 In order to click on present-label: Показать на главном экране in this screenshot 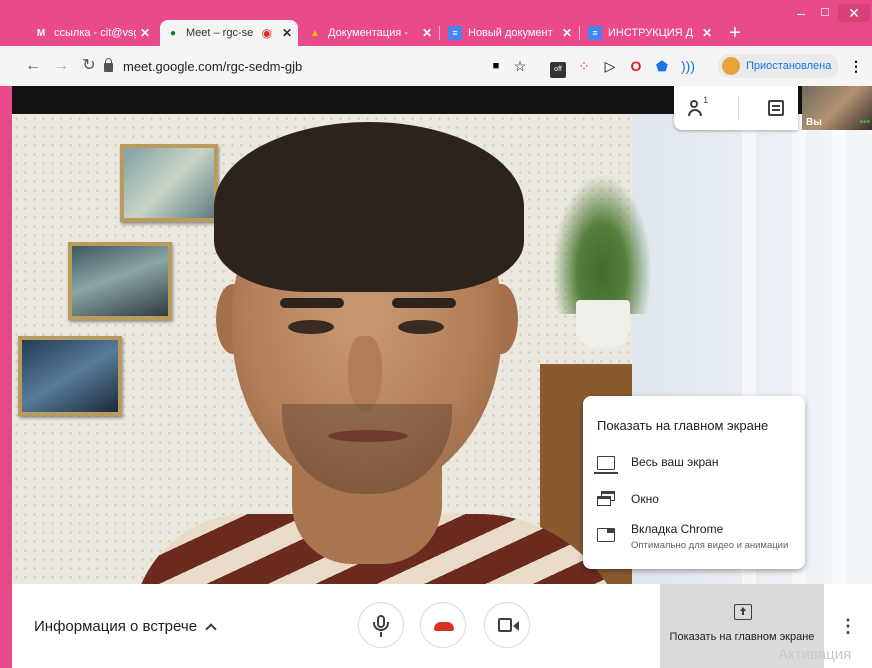, I will do `click(742, 637)`.